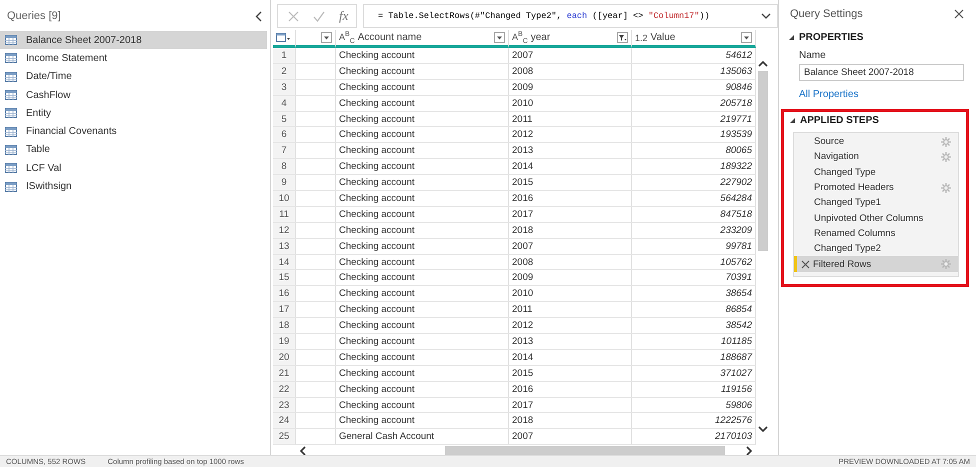 Image resolution: width=976 pixels, height=467 pixels. What do you see at coordinates (133, 168) in the screenshot?
I see `query-item: LCF Val` at bounding box center [133, 168].